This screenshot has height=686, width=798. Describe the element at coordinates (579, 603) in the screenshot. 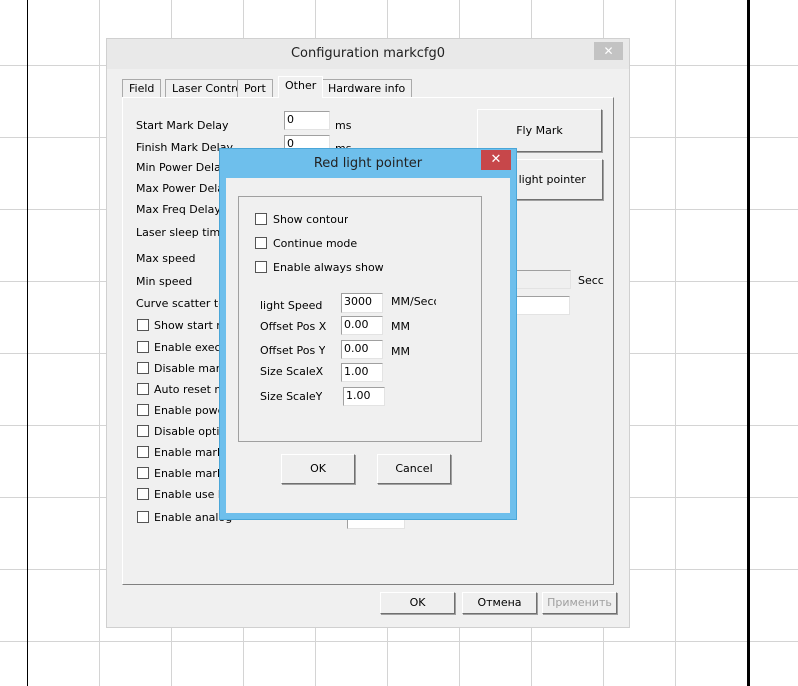

I see `apply-button: Применить` at that location.